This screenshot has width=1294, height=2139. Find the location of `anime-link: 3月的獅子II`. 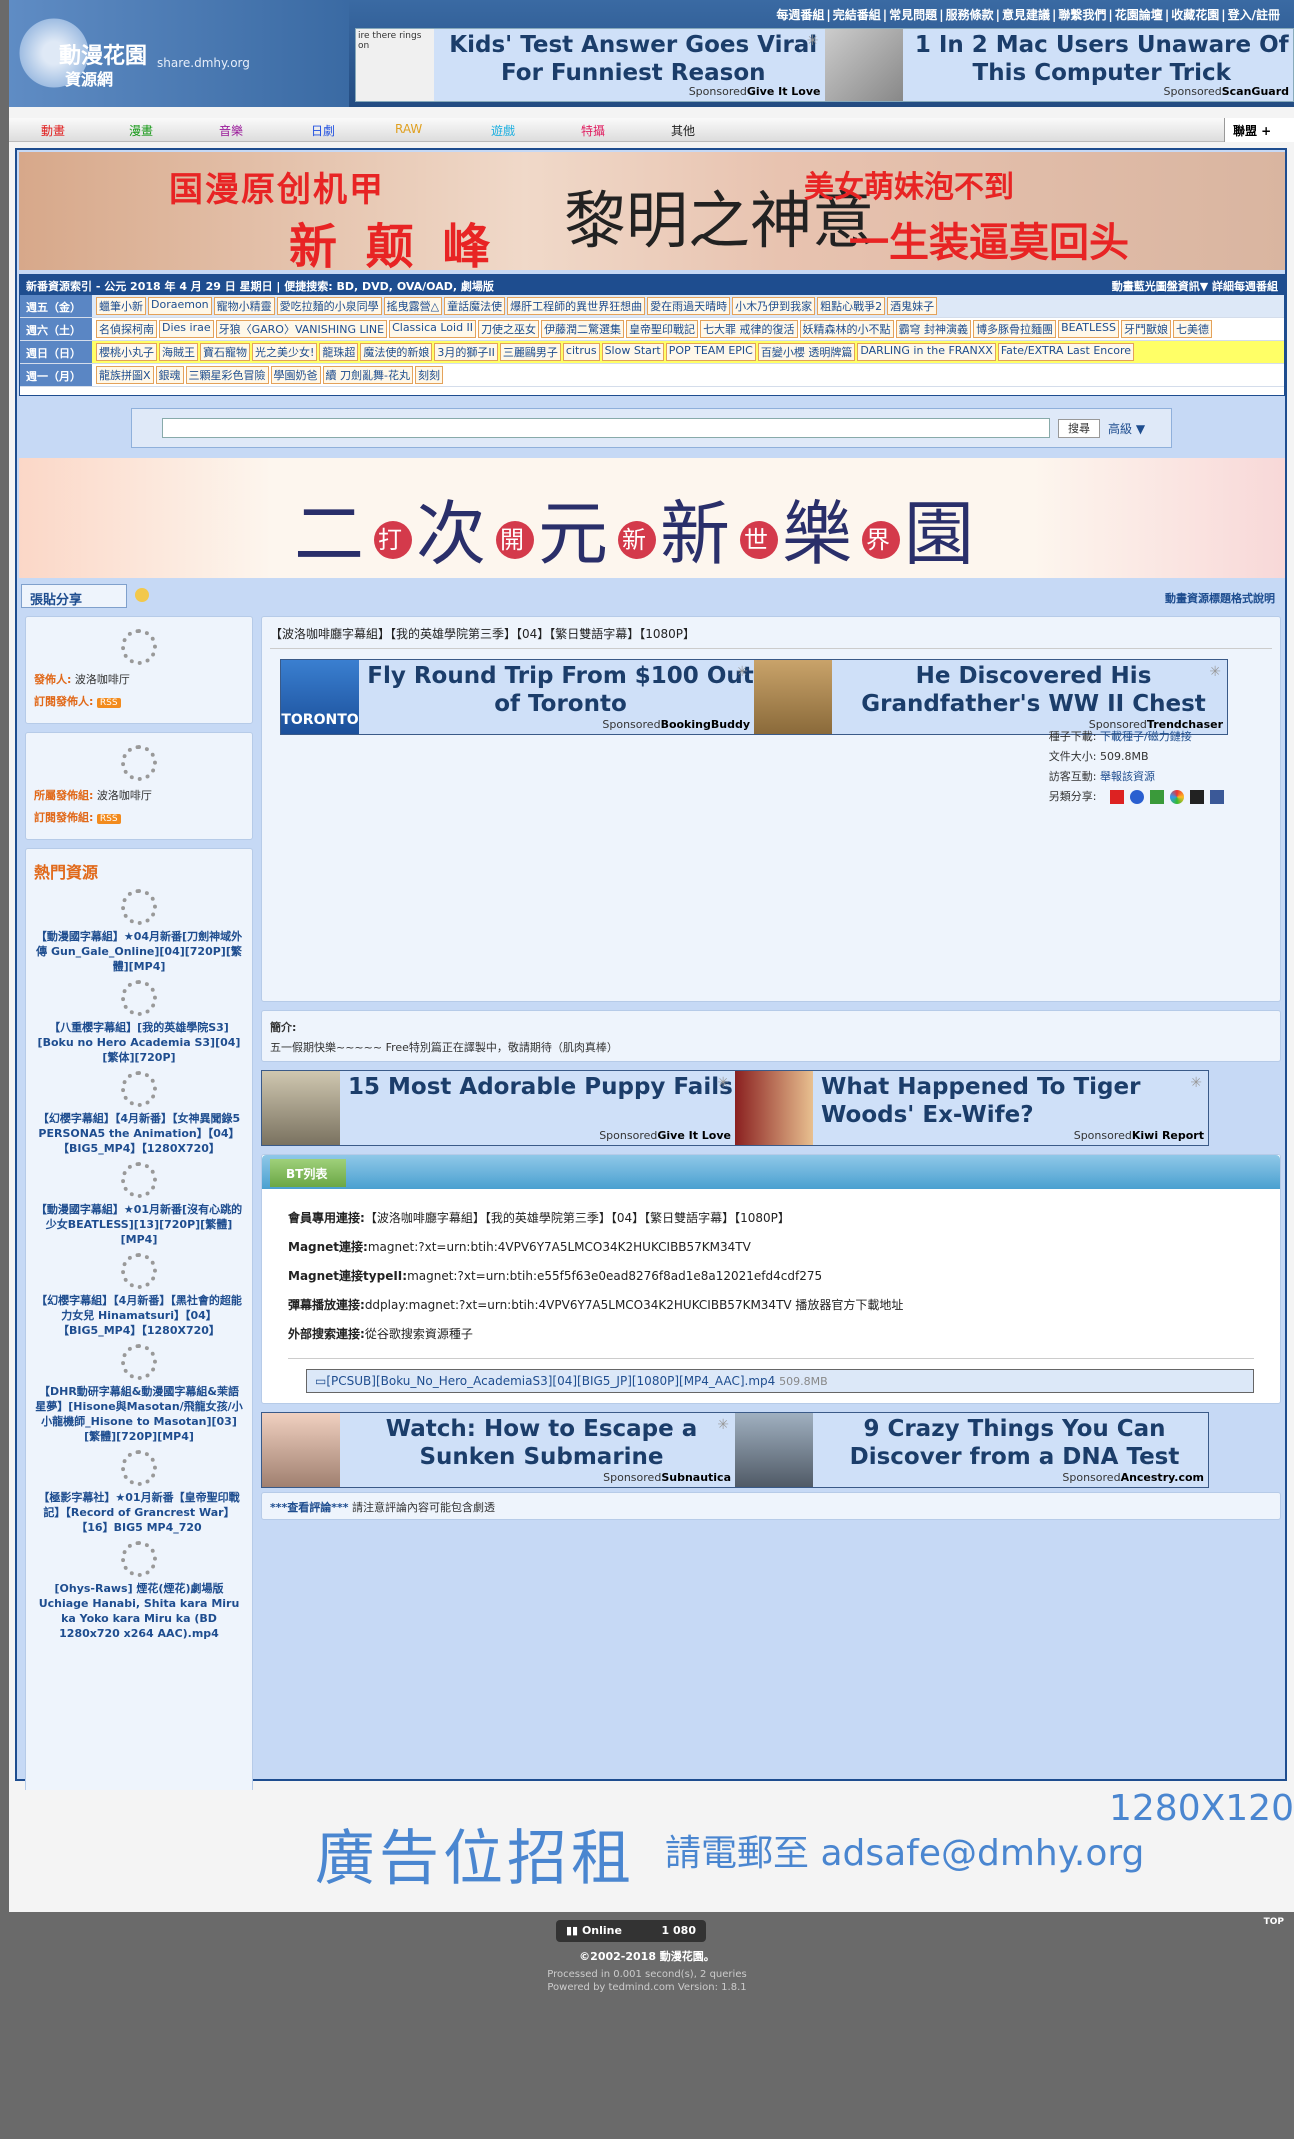

anime-link: 3月的獅子II is located at coordinates (466, 352).